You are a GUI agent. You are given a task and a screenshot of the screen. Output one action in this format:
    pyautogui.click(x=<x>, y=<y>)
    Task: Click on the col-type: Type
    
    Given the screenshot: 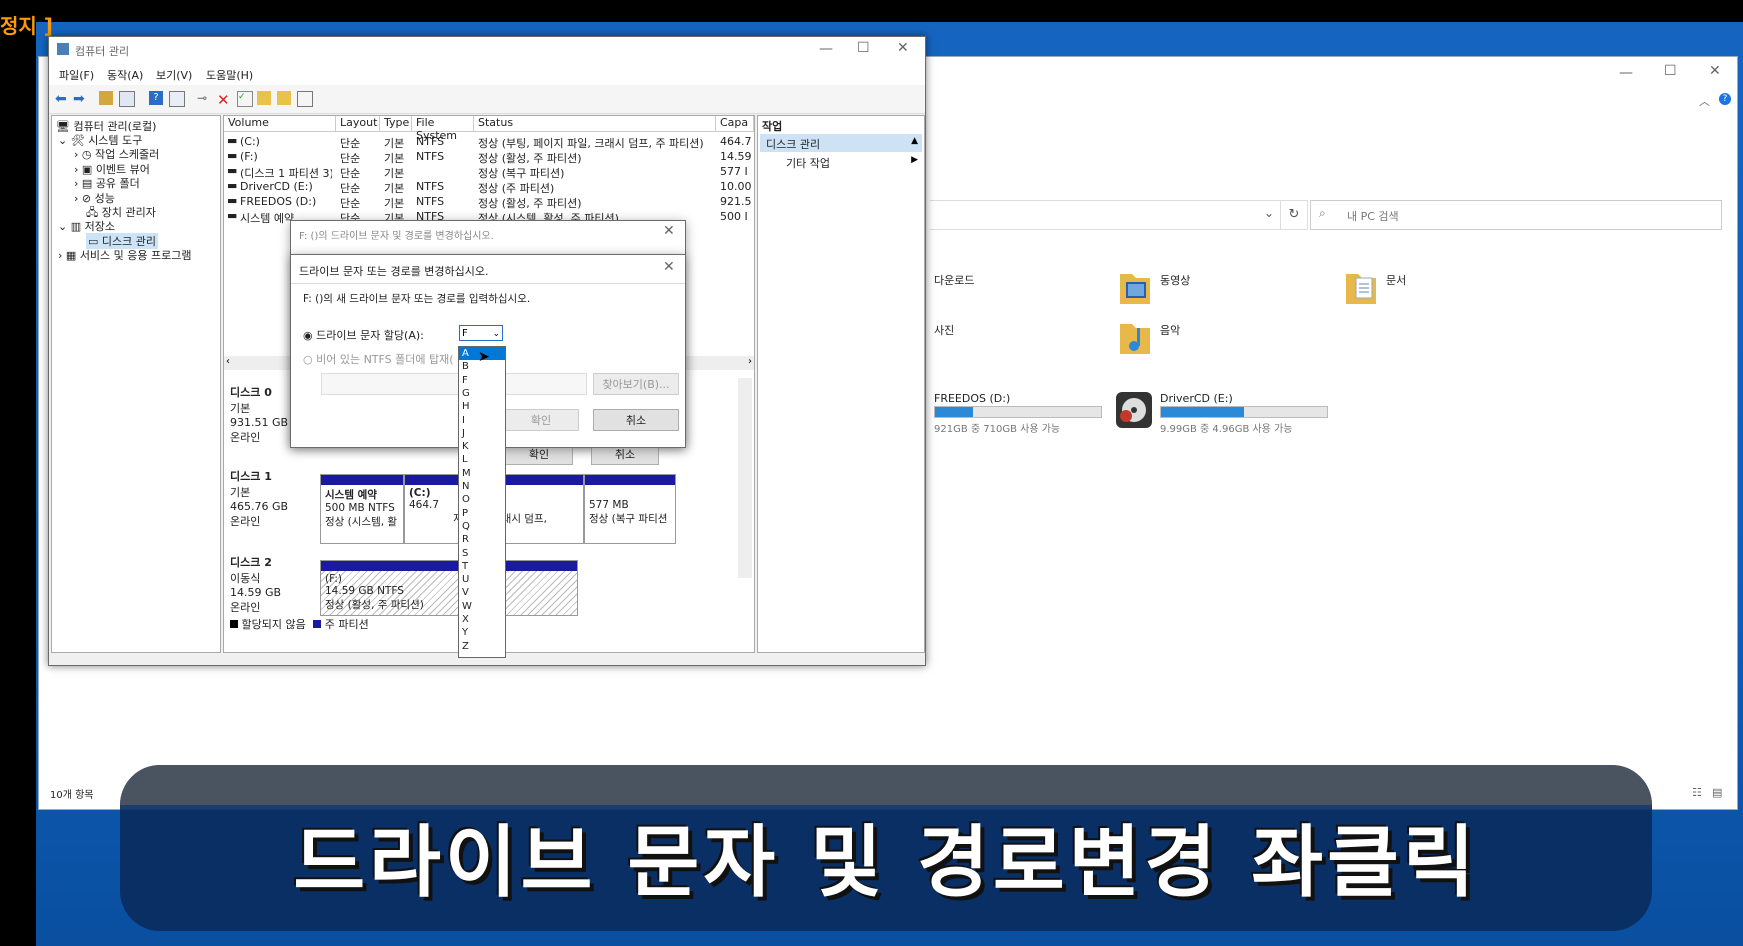 What is the action you would take?
    pyautogui.click(x=396, y=124)
    